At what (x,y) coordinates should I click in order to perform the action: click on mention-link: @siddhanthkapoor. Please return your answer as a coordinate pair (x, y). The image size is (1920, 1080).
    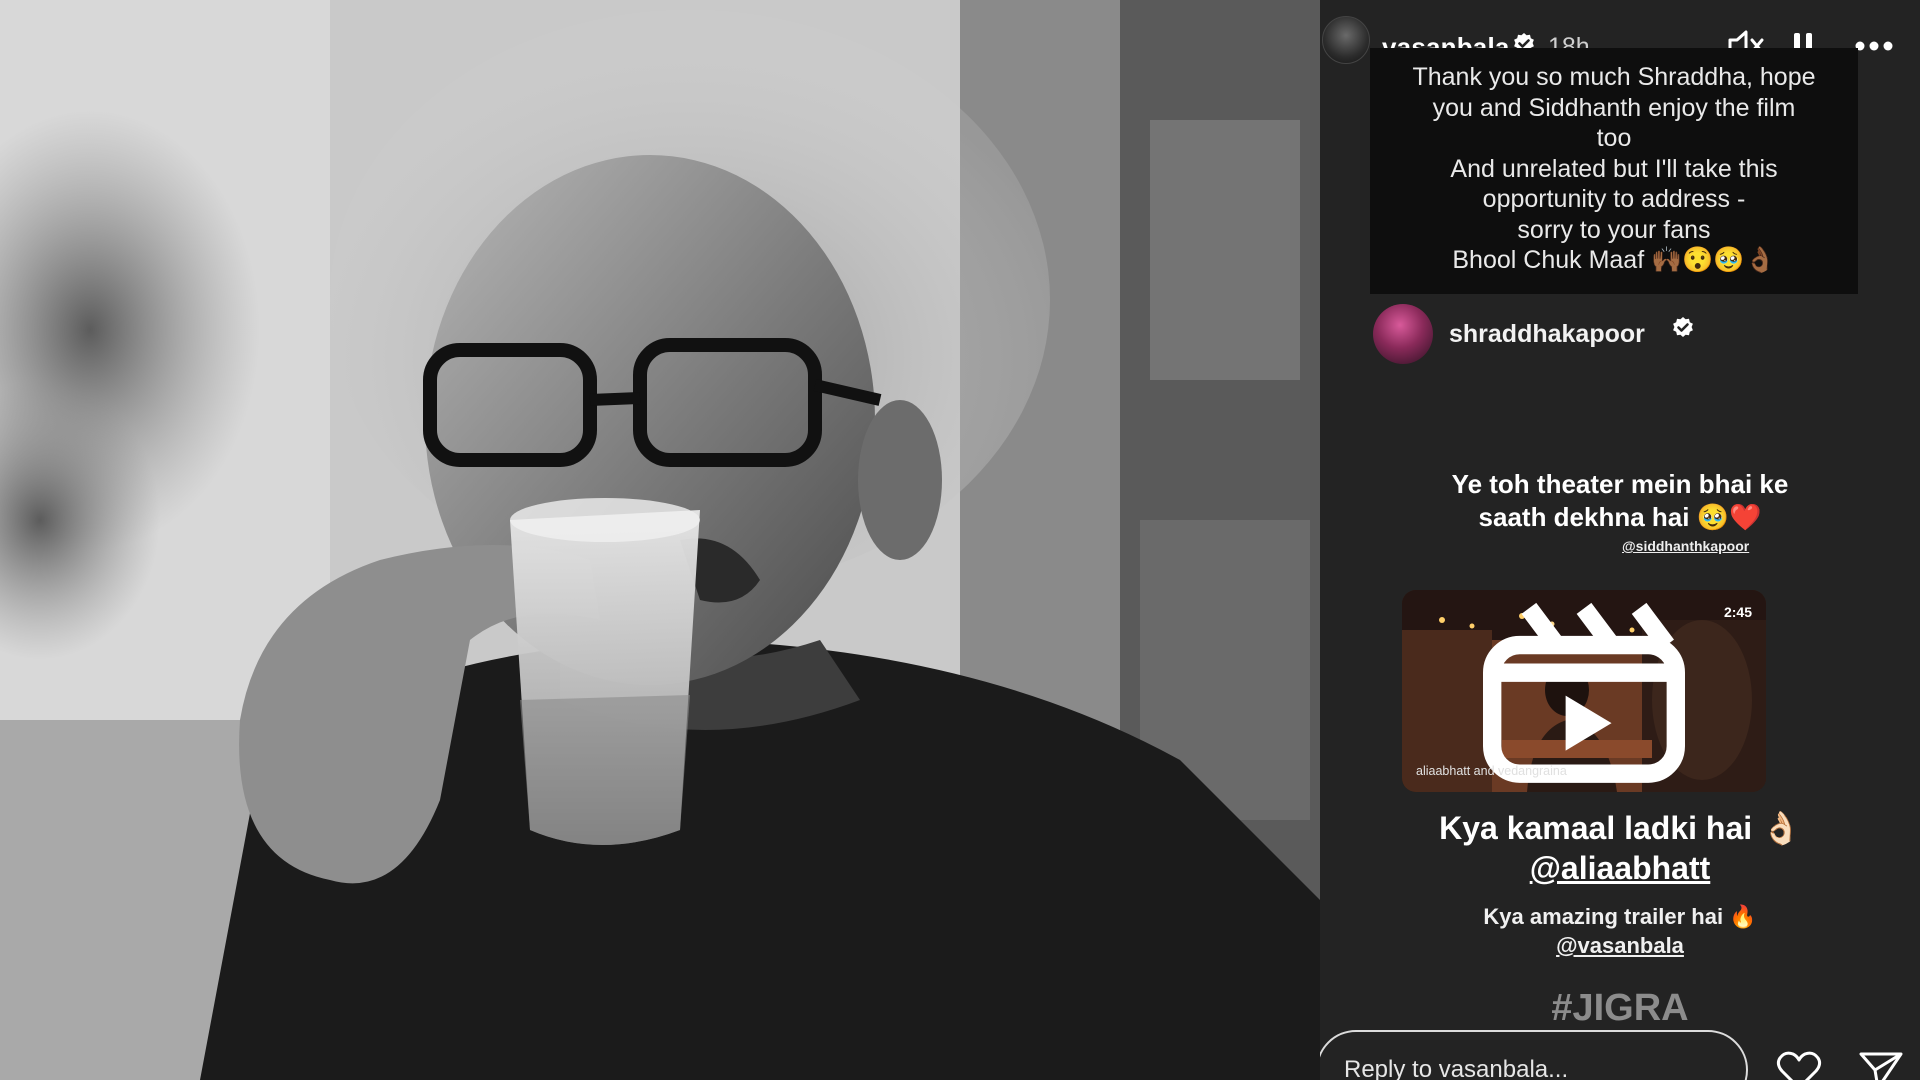
    Looking at the image, I should click on (1685, 546).